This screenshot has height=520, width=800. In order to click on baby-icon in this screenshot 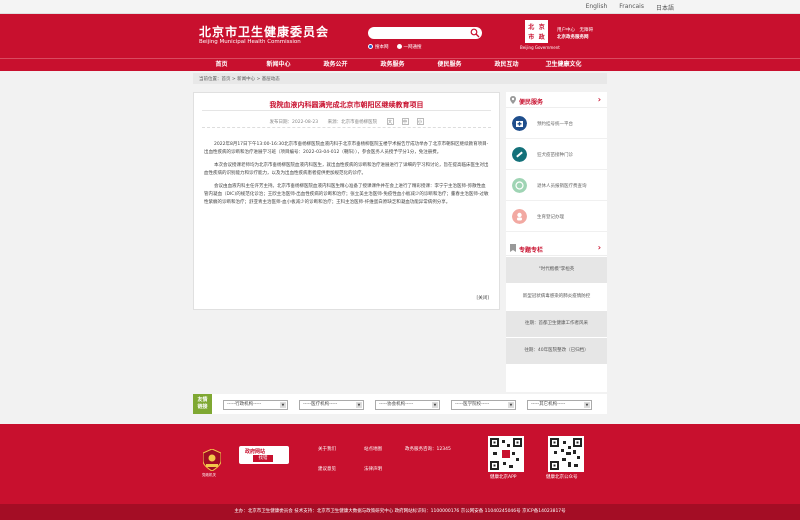, I will do `click(519, 216)`.